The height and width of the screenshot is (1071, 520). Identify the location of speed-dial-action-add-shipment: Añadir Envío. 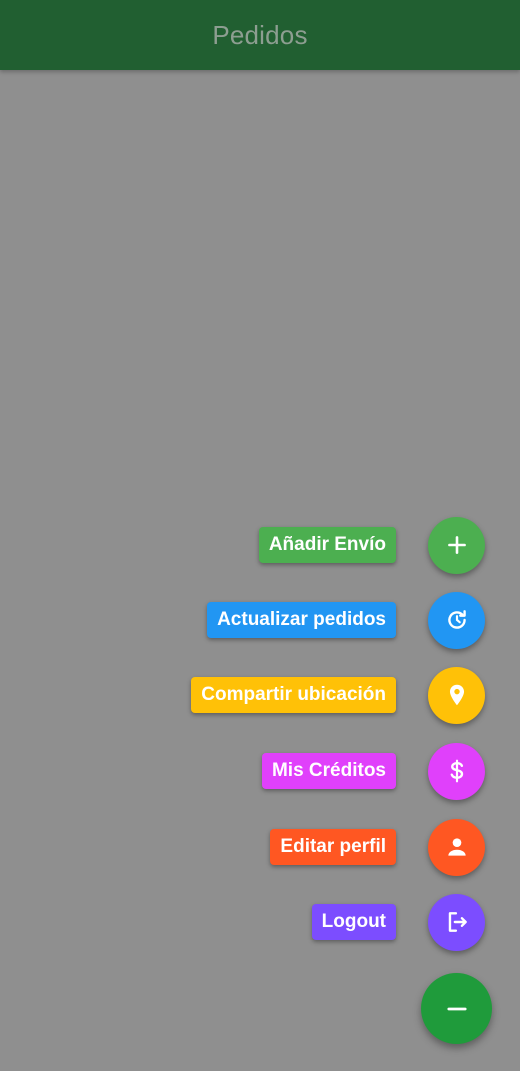
(371, 545).